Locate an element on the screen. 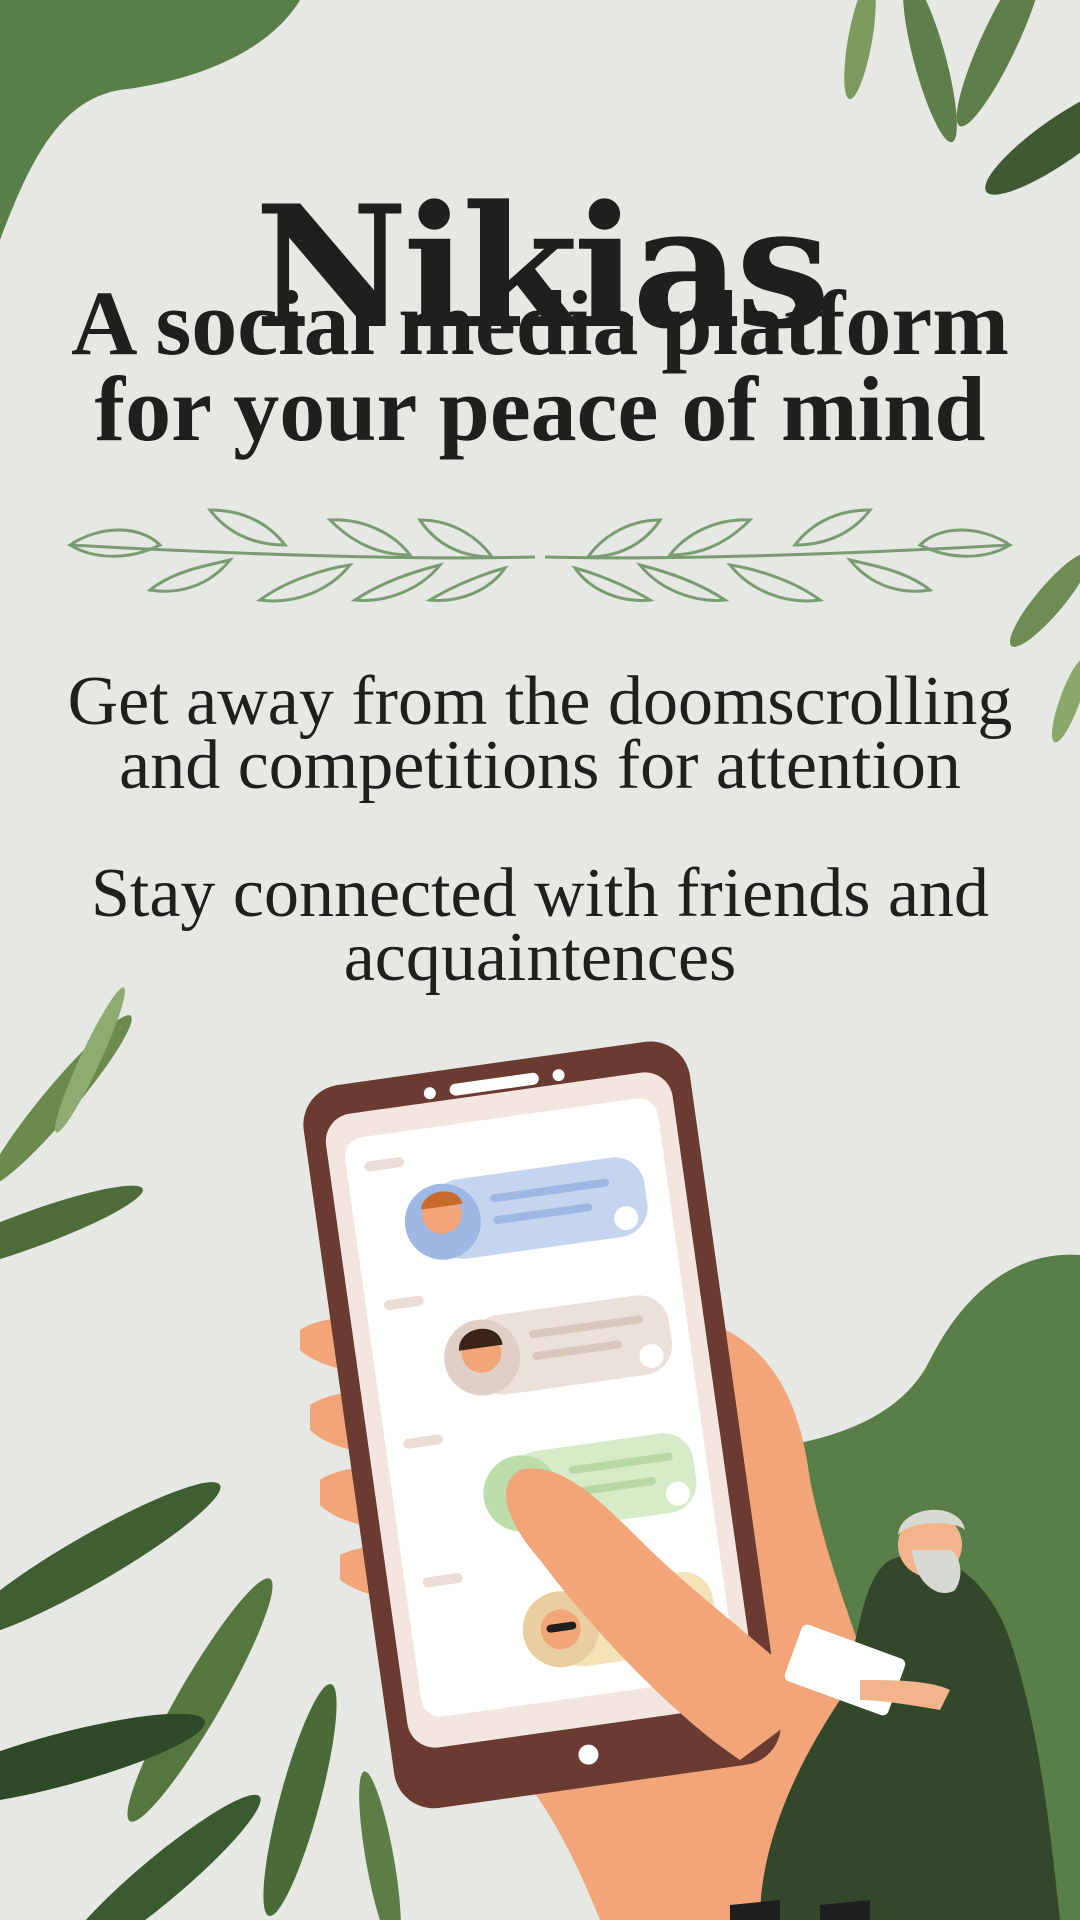  olive-leaves-bottom-left-icon is located at coordinates (200, 1701).